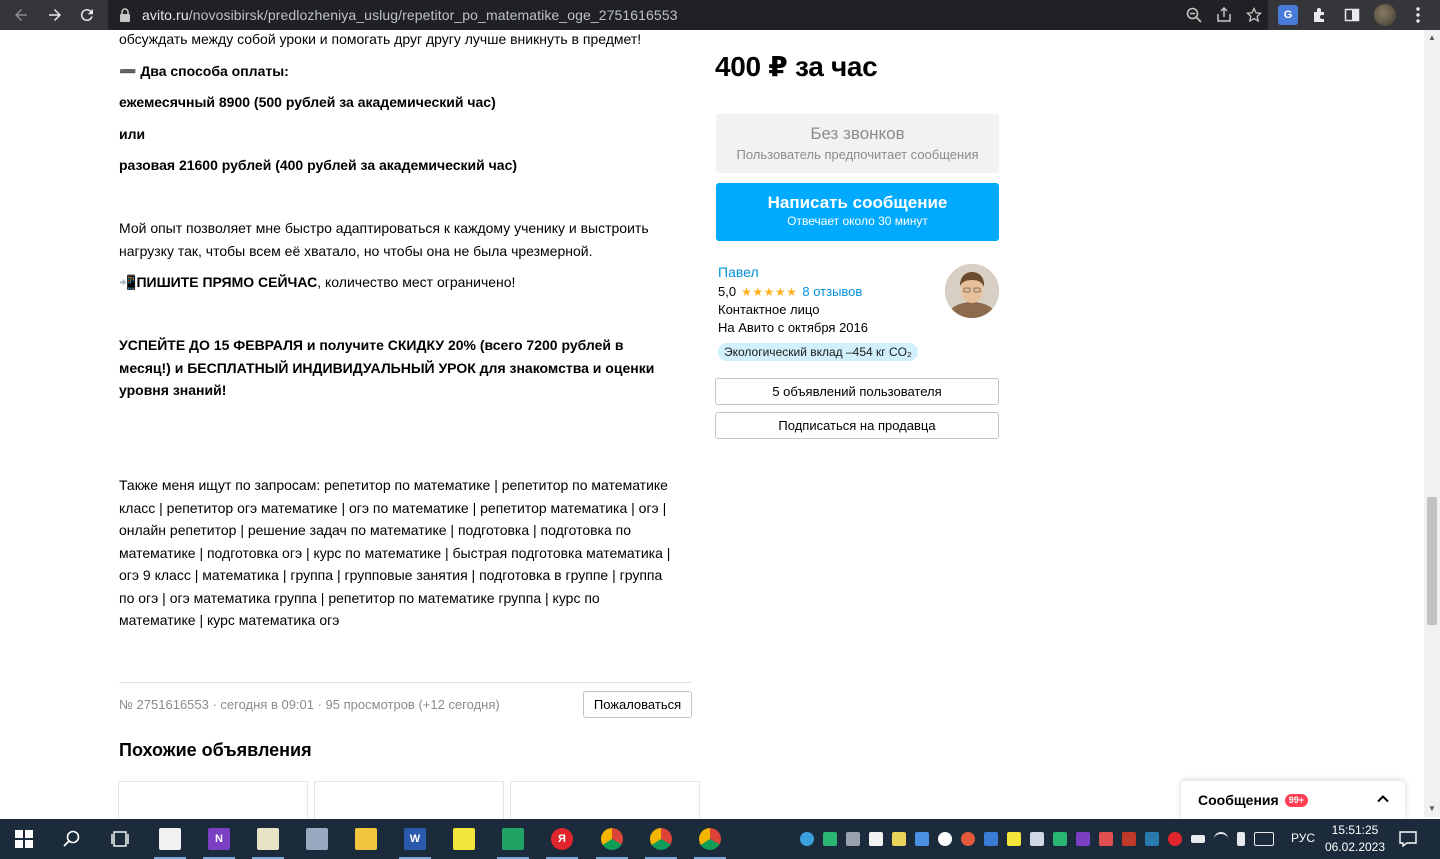 This screenshot has height=859, width=1440. I want to click on task-view-button, so click(120, 839).